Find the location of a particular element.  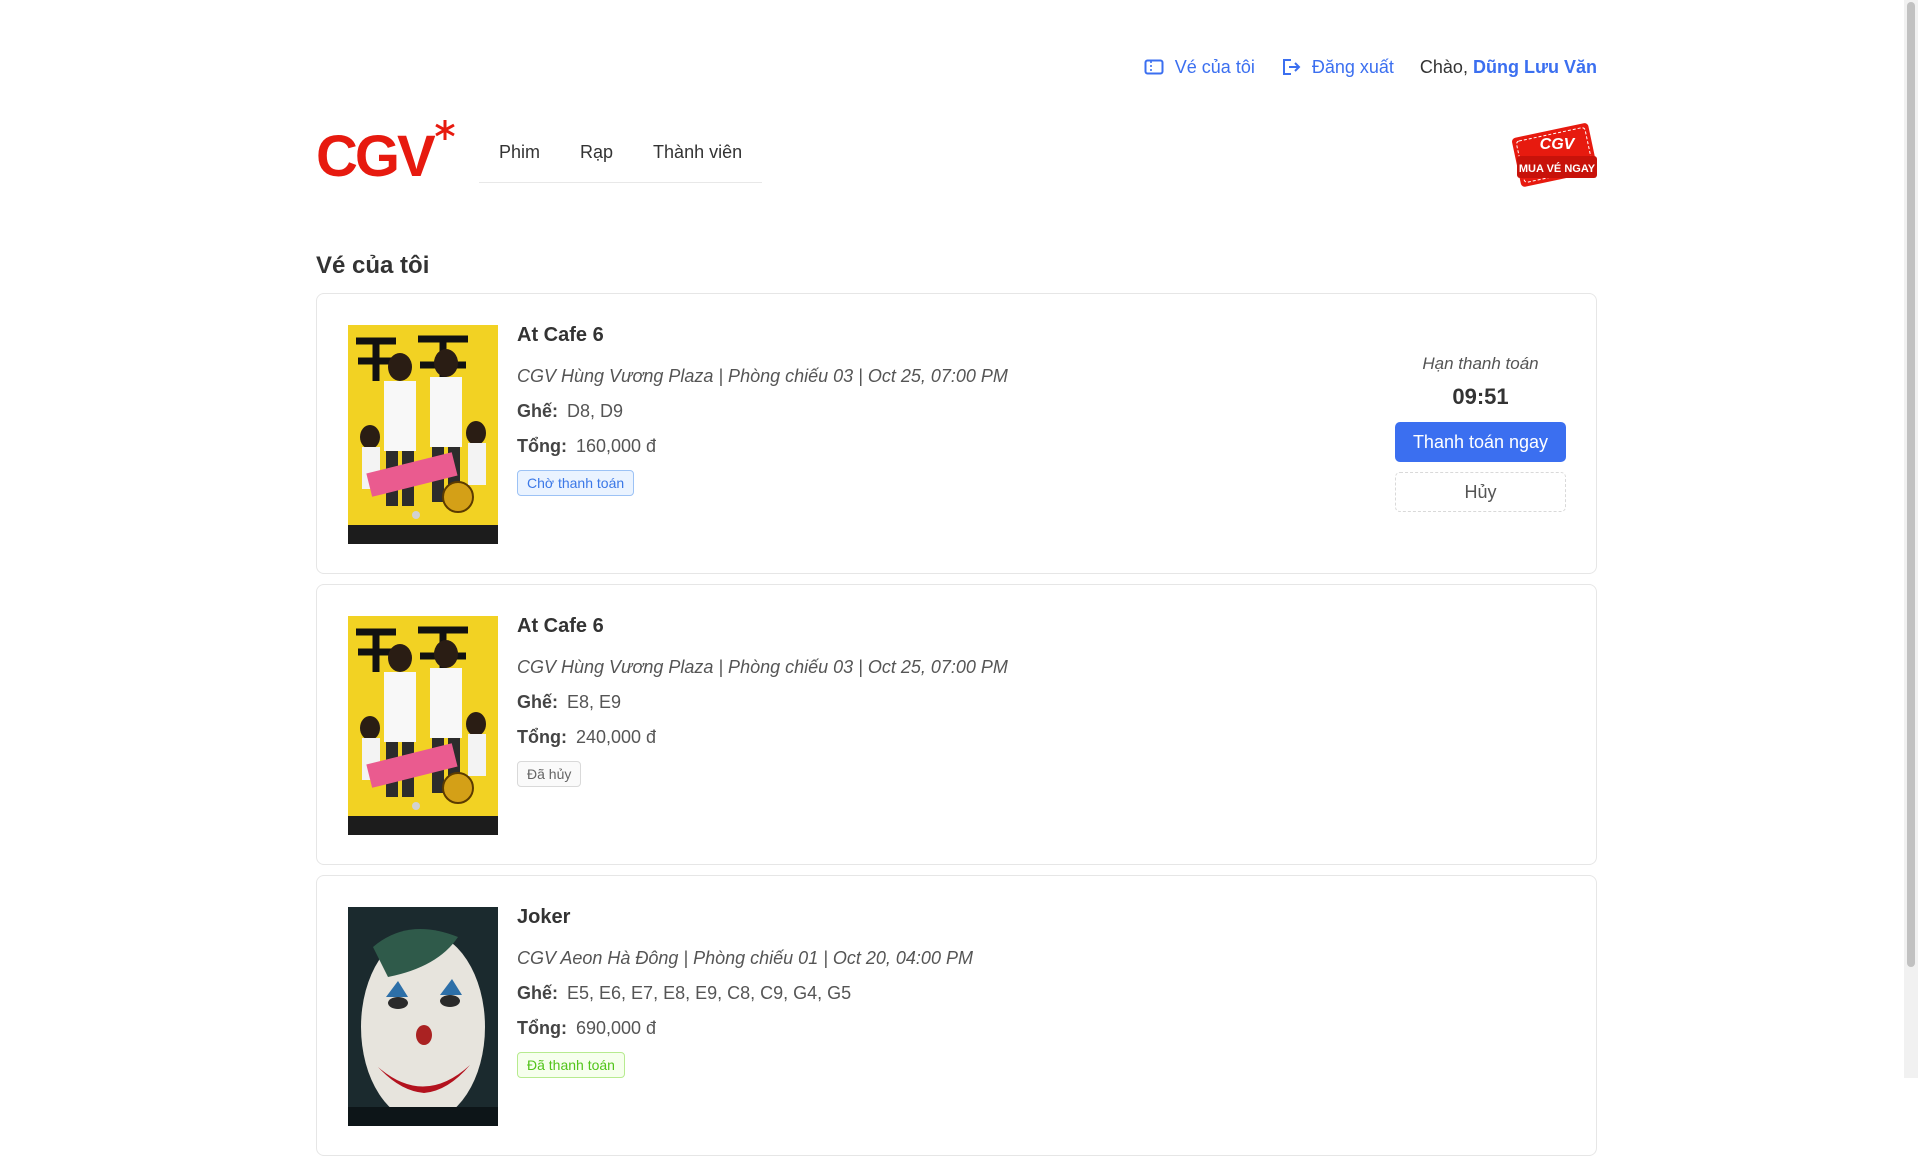

user-name: Dũng Lưu Văn is located at coordinates (1535, 67).